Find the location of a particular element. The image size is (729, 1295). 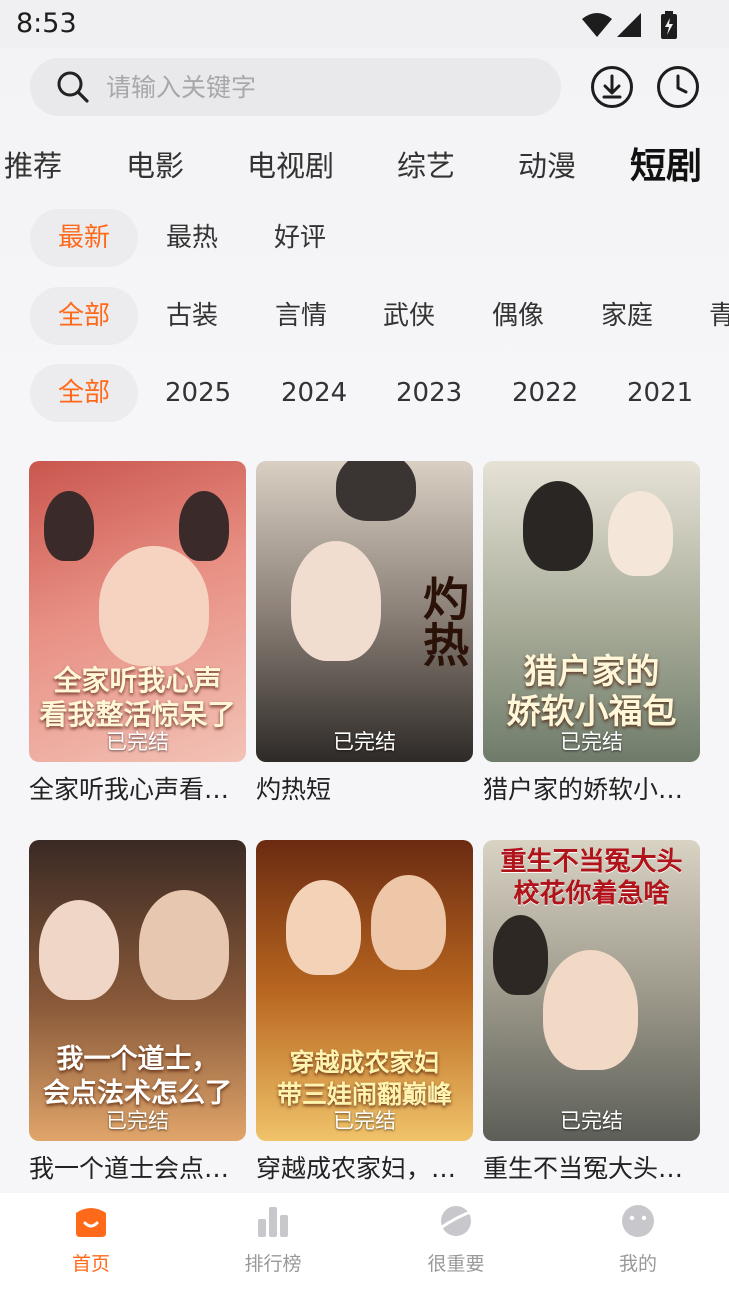

filter-hottest: 最热 is located at coordinates (192, 238).